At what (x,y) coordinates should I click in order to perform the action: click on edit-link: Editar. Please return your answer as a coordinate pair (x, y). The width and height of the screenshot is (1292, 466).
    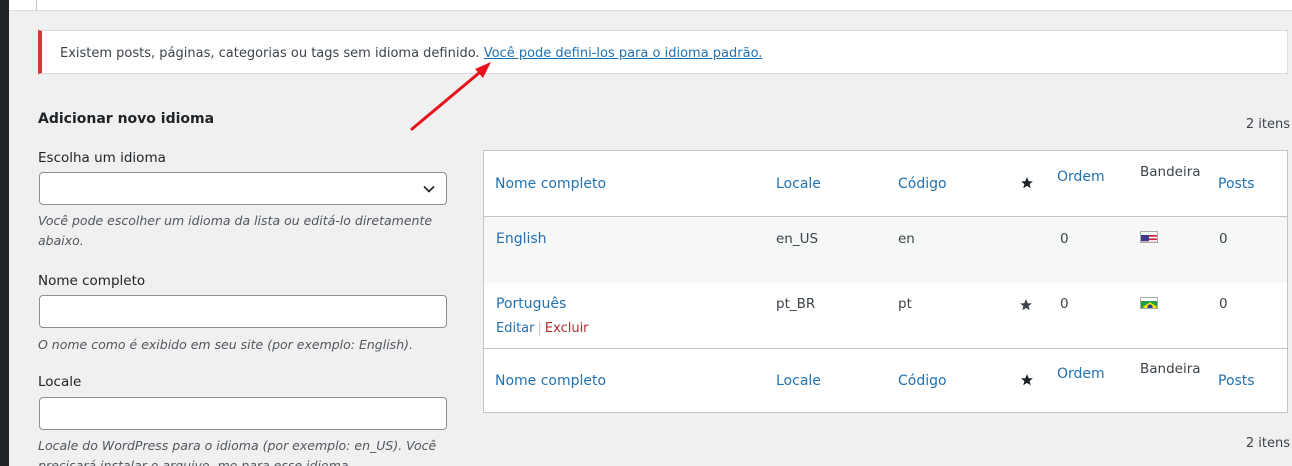
    Looking at the image, I should click on (515, 328).